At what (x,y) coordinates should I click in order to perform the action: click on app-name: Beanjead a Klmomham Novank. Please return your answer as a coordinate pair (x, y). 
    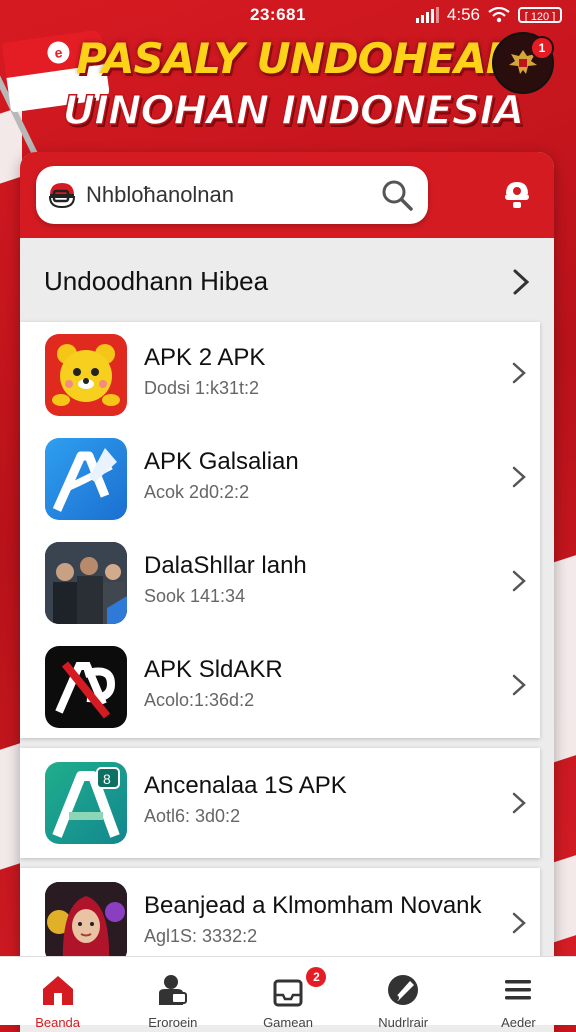
    Looking at the image, I should click on (313, 905).